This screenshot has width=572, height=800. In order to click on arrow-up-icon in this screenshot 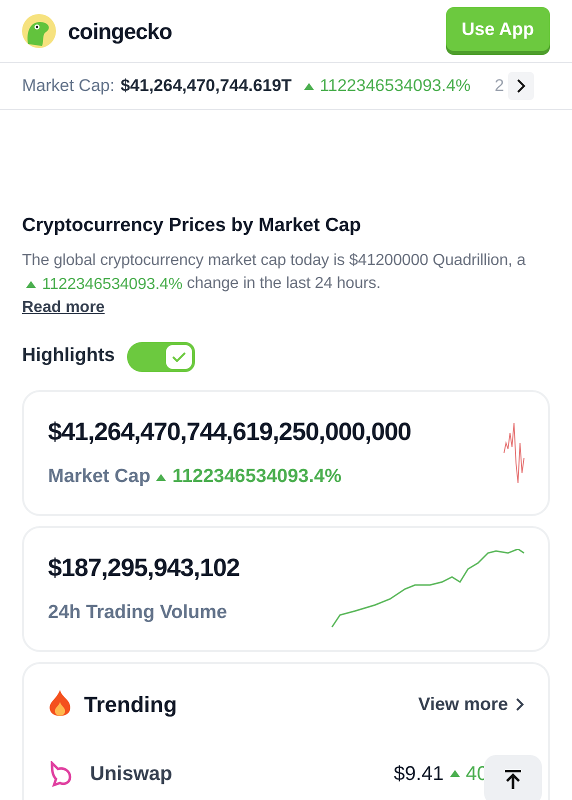, I will do `click(513, 780)`.